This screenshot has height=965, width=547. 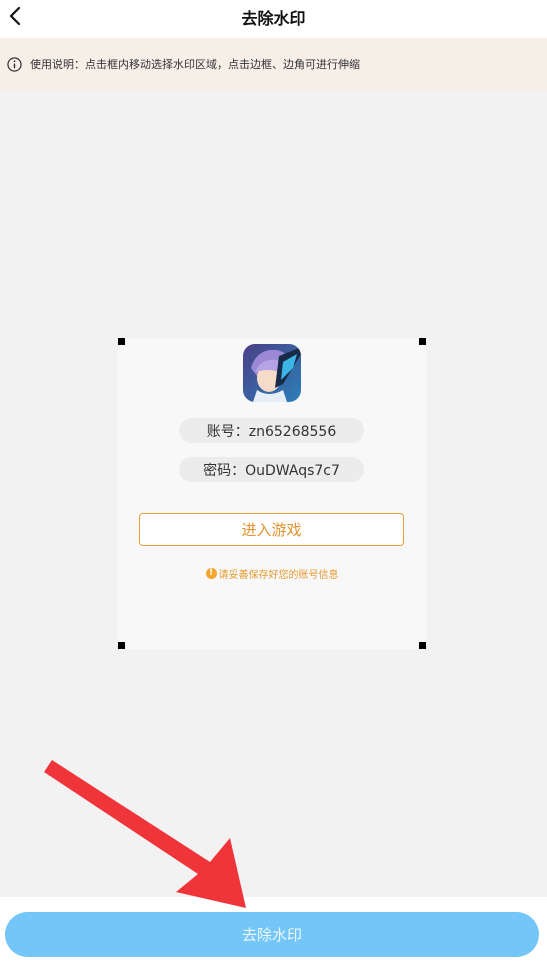 I want to click on page-title: 去除水印, so click(x=273, y=18).